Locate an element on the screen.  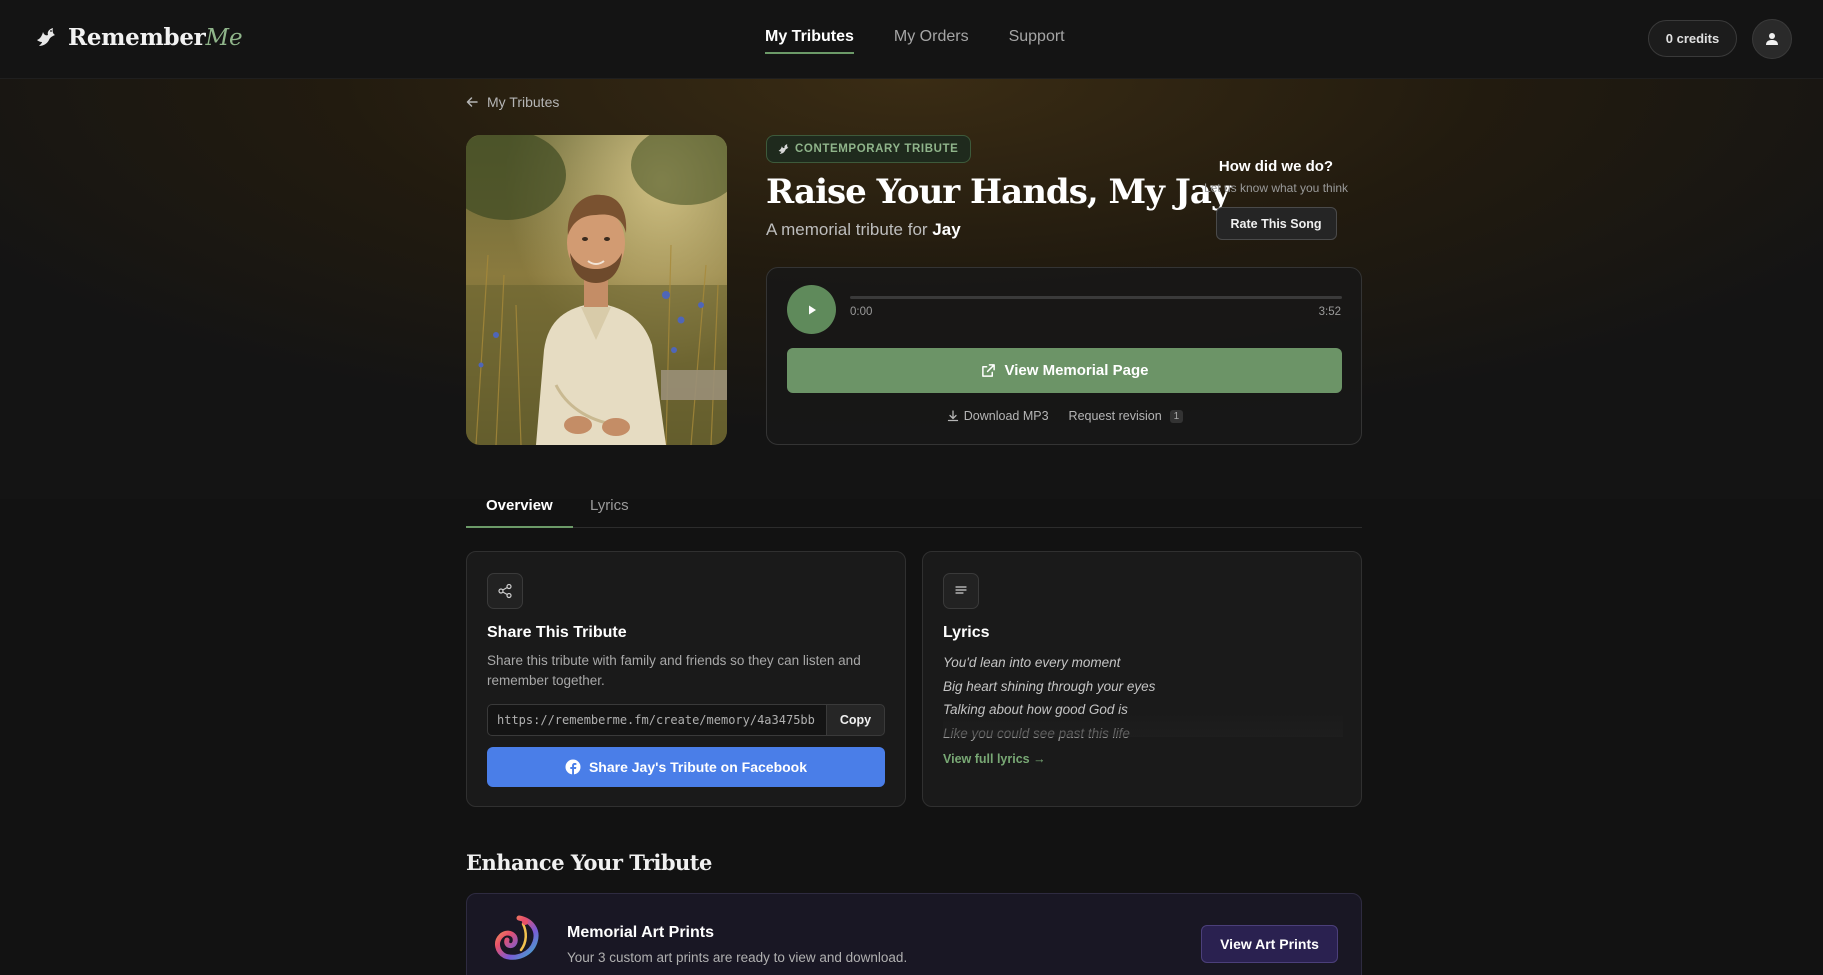
play-button is located at coordinates (811, 309).